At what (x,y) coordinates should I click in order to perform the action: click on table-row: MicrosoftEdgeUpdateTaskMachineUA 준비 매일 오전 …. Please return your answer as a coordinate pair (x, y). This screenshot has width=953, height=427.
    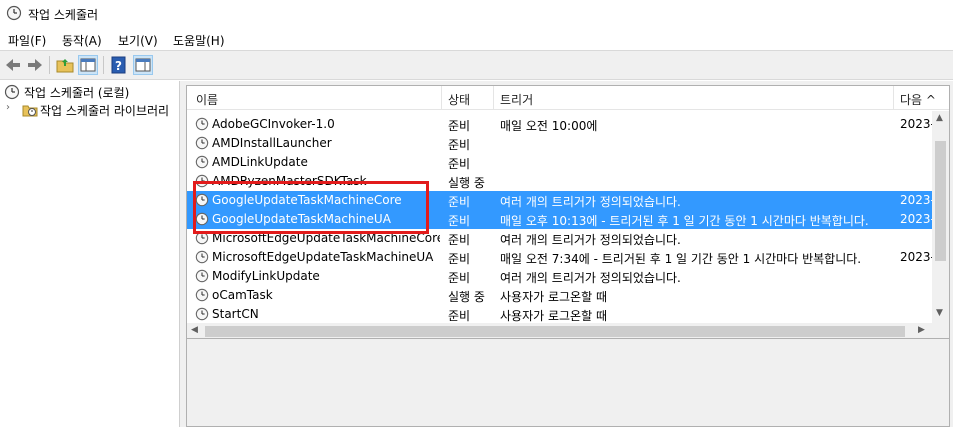
    Looking at the image, I should click on (559, 257).